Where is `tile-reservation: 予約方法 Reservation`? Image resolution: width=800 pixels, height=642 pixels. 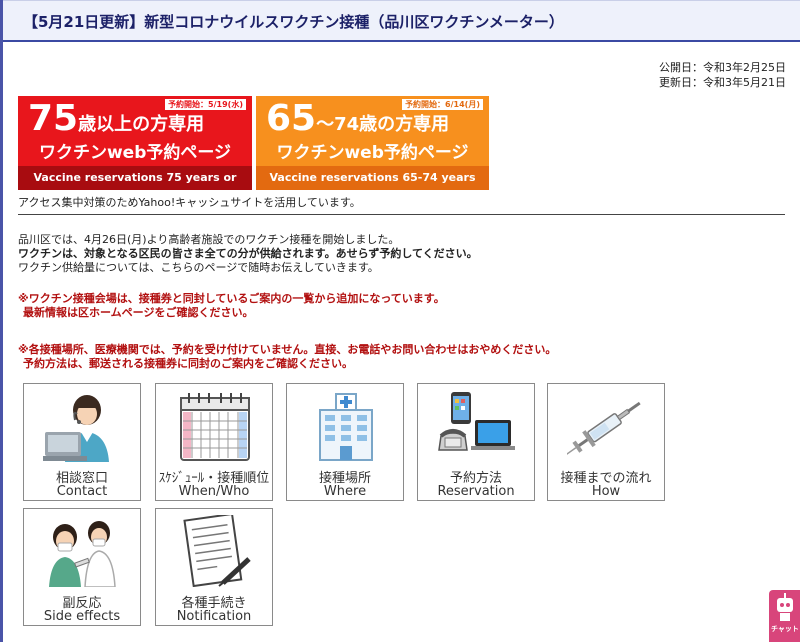 tile-reservation: 予約方法 Reservation is located at coordinates (476, 442).